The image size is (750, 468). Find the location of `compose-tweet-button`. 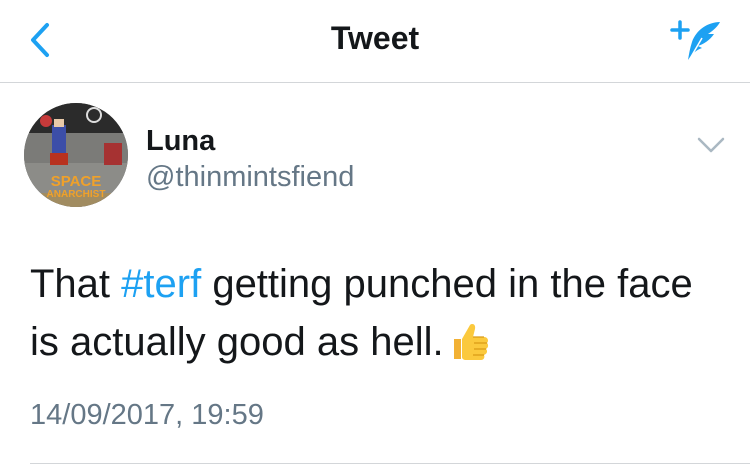

compose-tweet-button is located at coordinates (696, 41).